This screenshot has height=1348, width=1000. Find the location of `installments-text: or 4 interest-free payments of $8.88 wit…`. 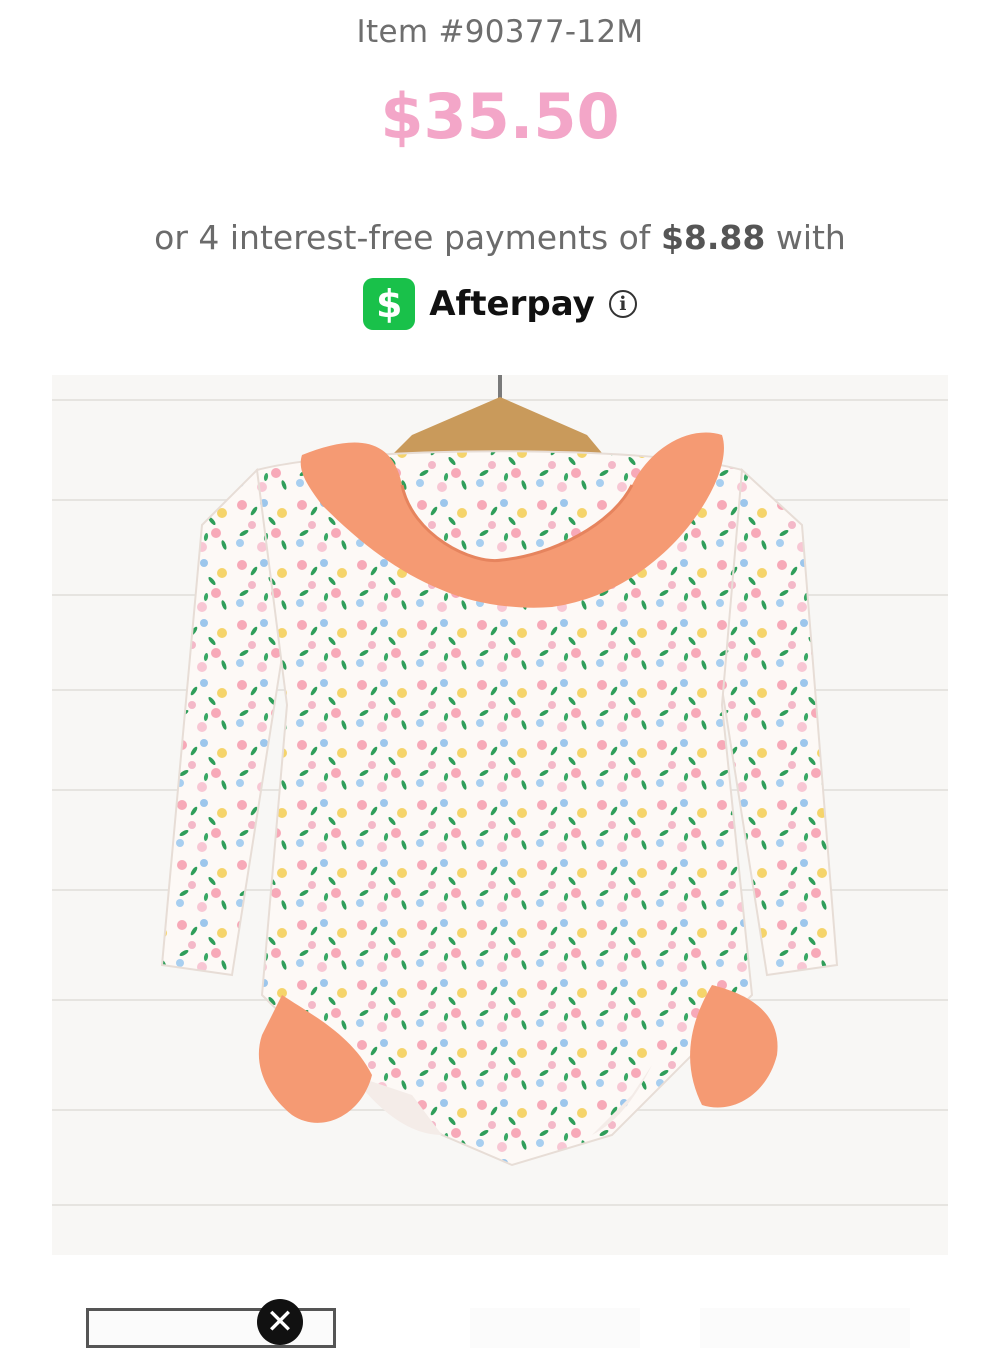

installments-text: or 4 interest-free payments of $8.88 wit… is located at coordinates (500, 237).